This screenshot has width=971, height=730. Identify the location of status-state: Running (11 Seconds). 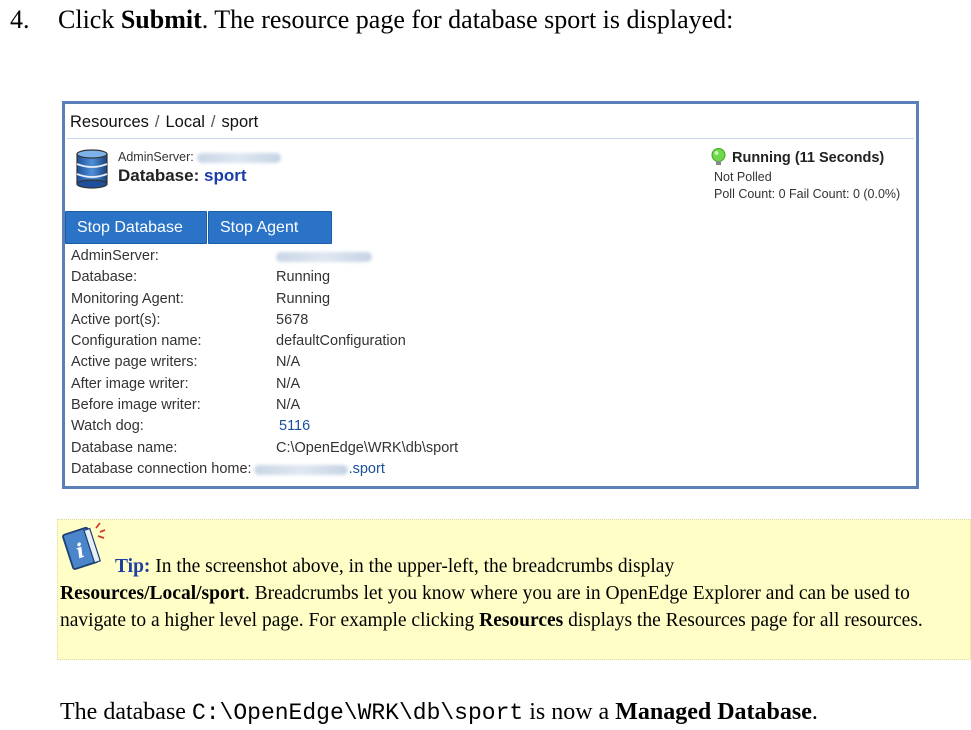
(808, 157).